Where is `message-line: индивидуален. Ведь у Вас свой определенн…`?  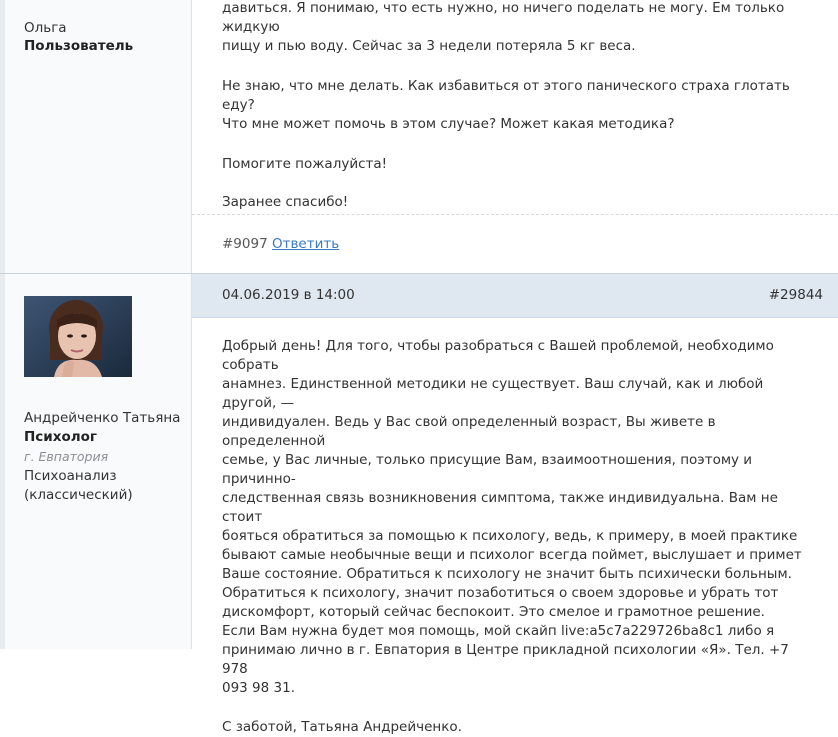
message-line: индивидуален. Ведь у Вас свой определенн… is located at coordinates (469, 431).